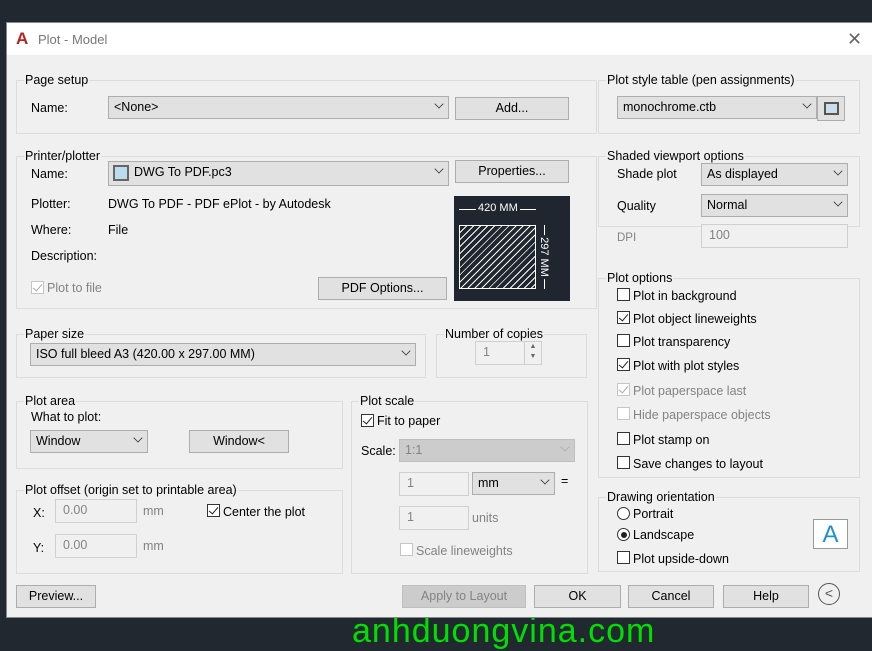 This screenshot has width=872, height=651. What do you see at coordinates (766, 596) in the screenshot?
I see `help-button: Help` at bounding box center [766, 596].